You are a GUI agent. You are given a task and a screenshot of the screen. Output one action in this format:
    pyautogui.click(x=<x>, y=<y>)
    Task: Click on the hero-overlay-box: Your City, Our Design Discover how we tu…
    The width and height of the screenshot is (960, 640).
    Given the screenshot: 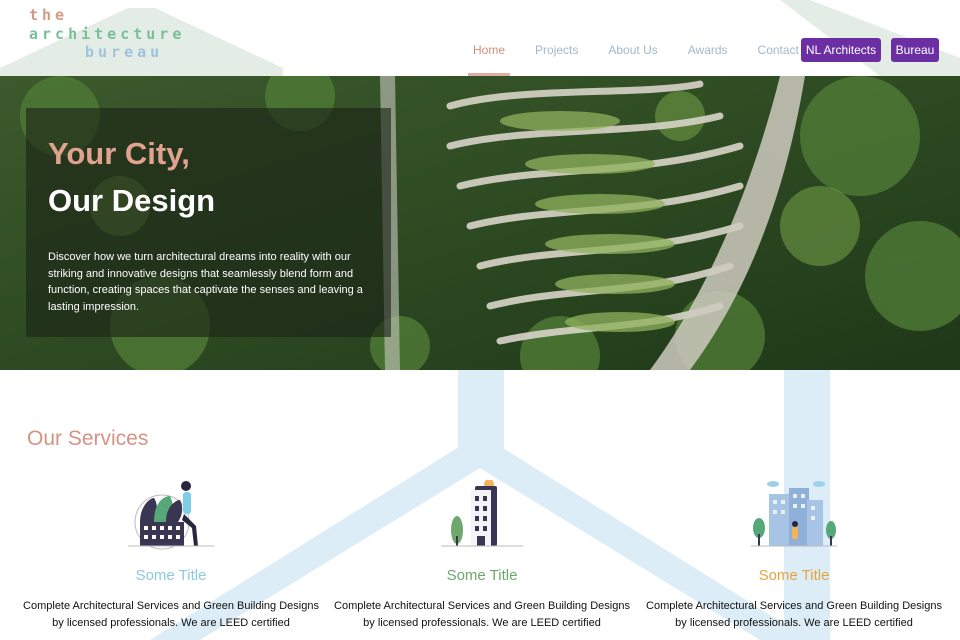 What is the action you would take?
    pyautogui.click(x=208, y=222)
    